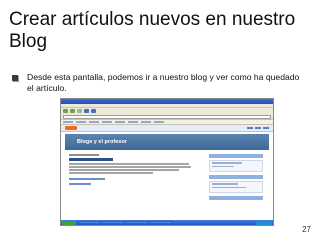 The width and height of the screenshot is (320, 240). I want to click on home-icon, so click(93, 111).